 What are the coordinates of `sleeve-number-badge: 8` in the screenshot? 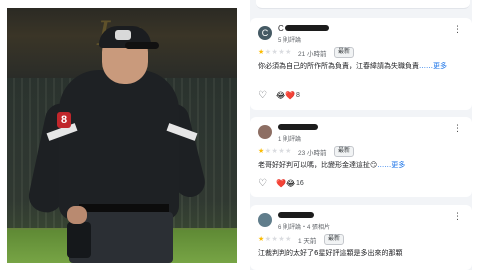 It's located at (64, 120).